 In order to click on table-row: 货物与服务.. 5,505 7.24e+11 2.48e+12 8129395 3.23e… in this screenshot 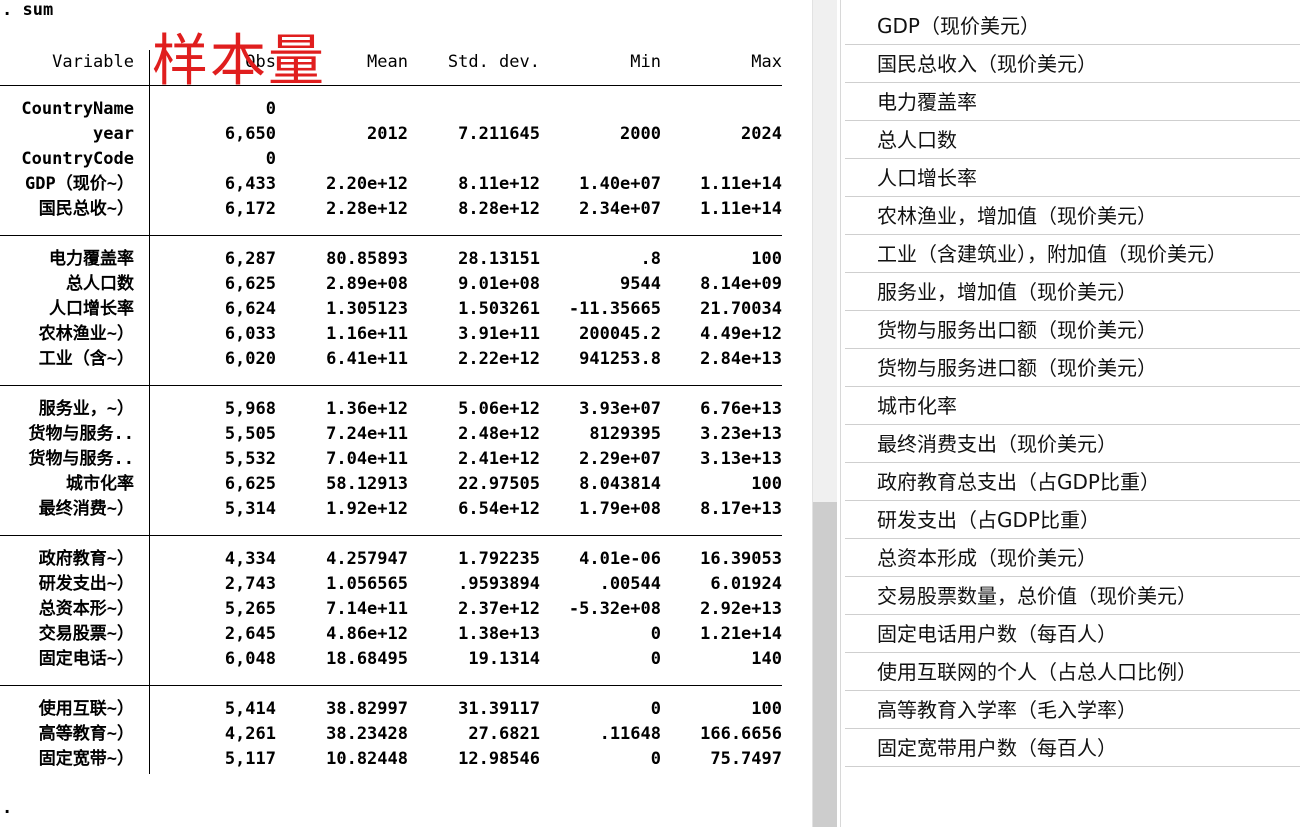, I will do `click(395, 434)`.